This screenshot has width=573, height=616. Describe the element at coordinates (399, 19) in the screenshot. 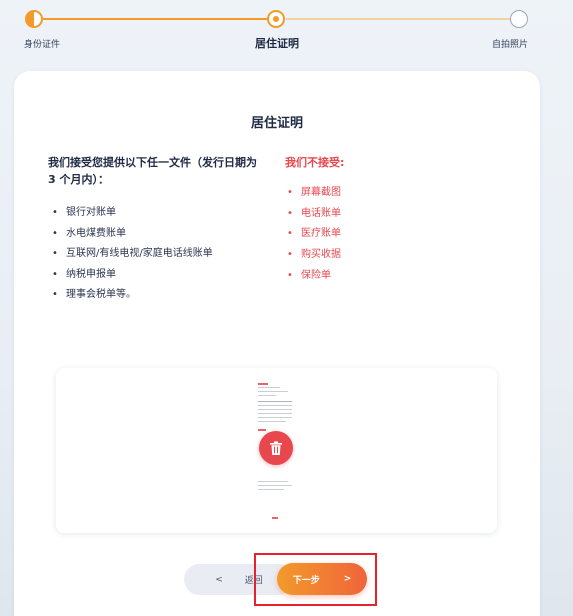

I see `stepper-line-pending` at that location.